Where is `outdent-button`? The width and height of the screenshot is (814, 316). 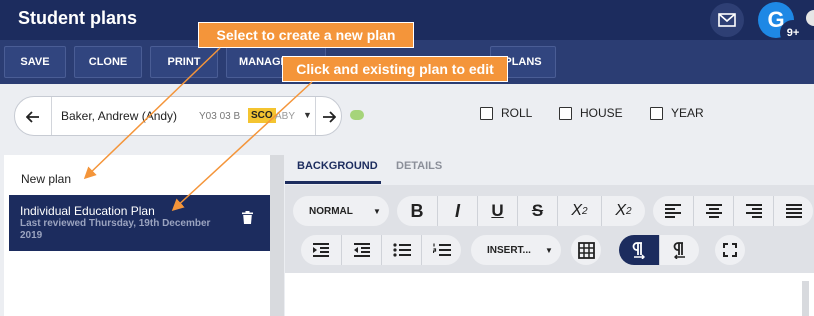
outdent-button is located at coordinates (361, 250).